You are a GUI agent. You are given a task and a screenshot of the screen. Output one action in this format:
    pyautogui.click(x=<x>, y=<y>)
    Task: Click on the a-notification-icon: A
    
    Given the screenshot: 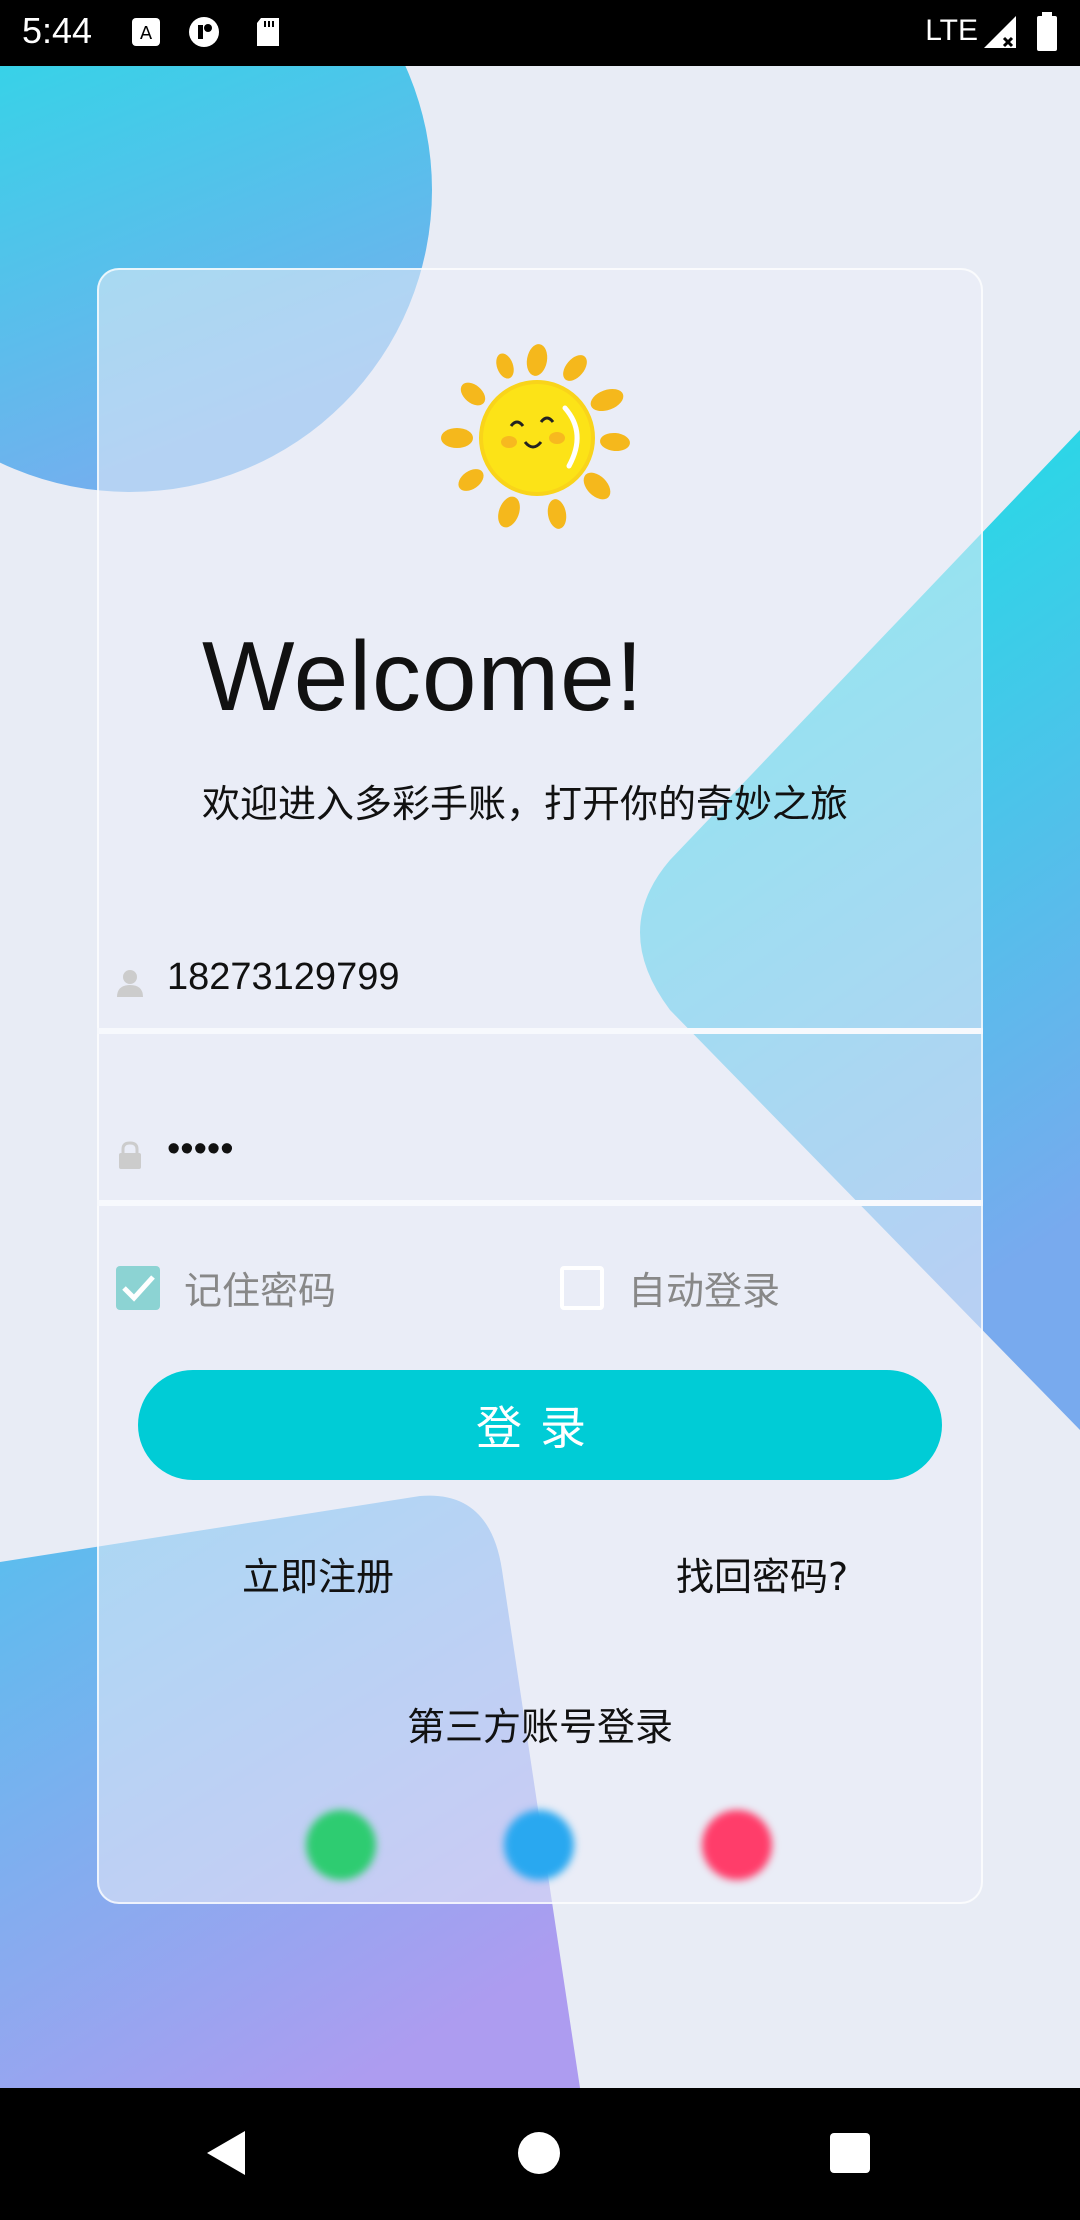 What is the action you would take?
    pyautogui.click(x=146, y=32)
    